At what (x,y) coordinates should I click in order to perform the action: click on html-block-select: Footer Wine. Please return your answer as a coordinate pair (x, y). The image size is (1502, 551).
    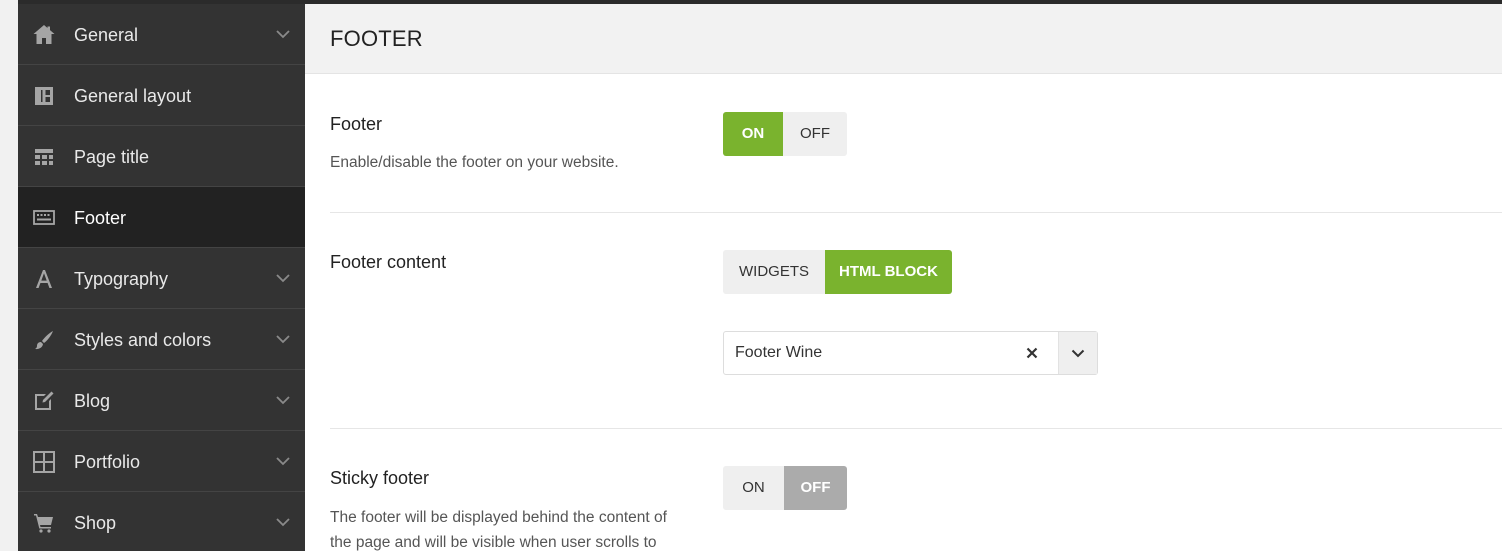
    Looking at the image, I should click on (910, 353).